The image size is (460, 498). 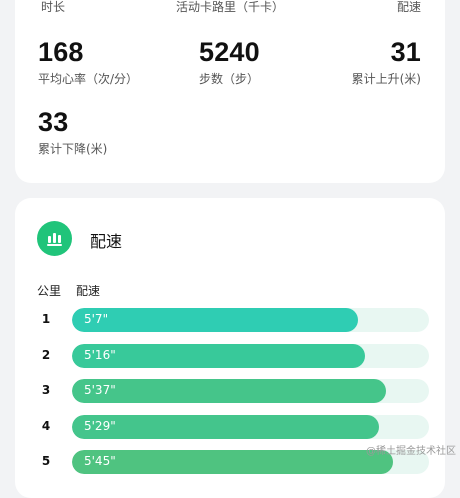 I want to click on pace-row: 1 5'7", so click(x=230, y=320).